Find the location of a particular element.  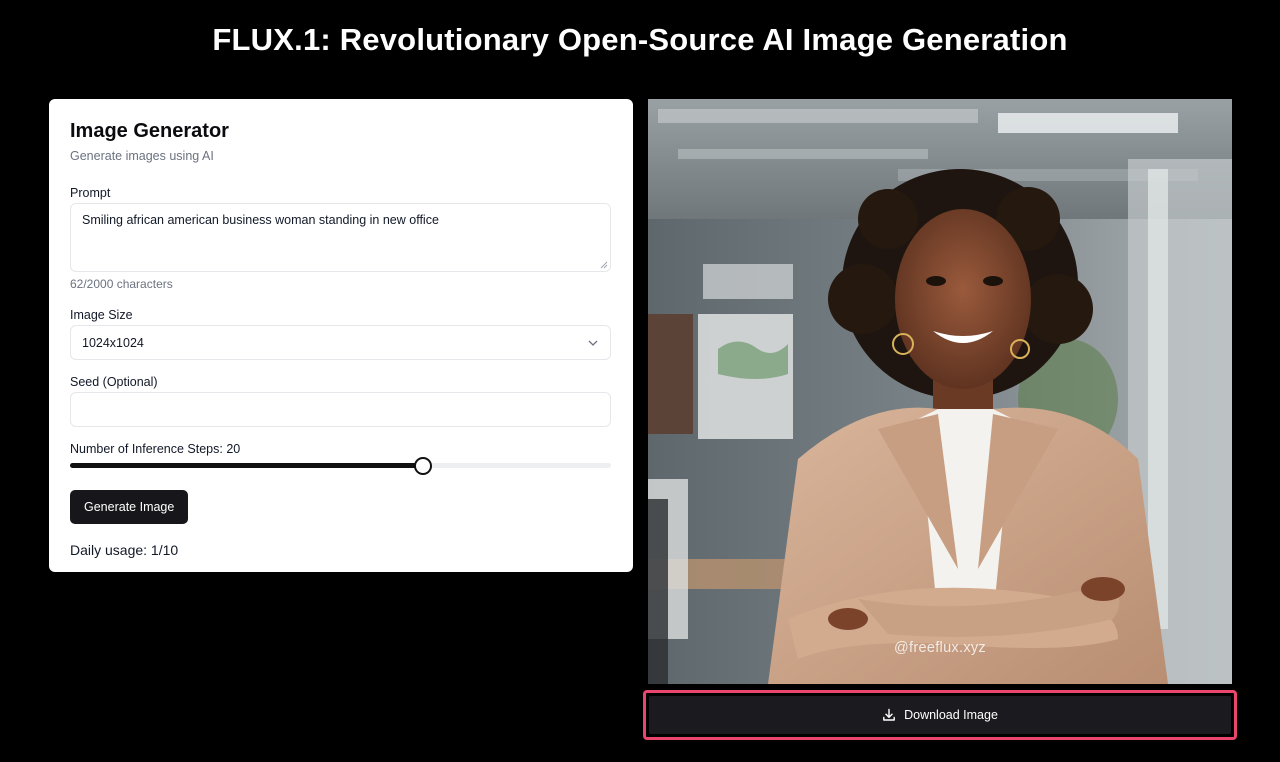

download-icon is located at coordinates (889, 715).